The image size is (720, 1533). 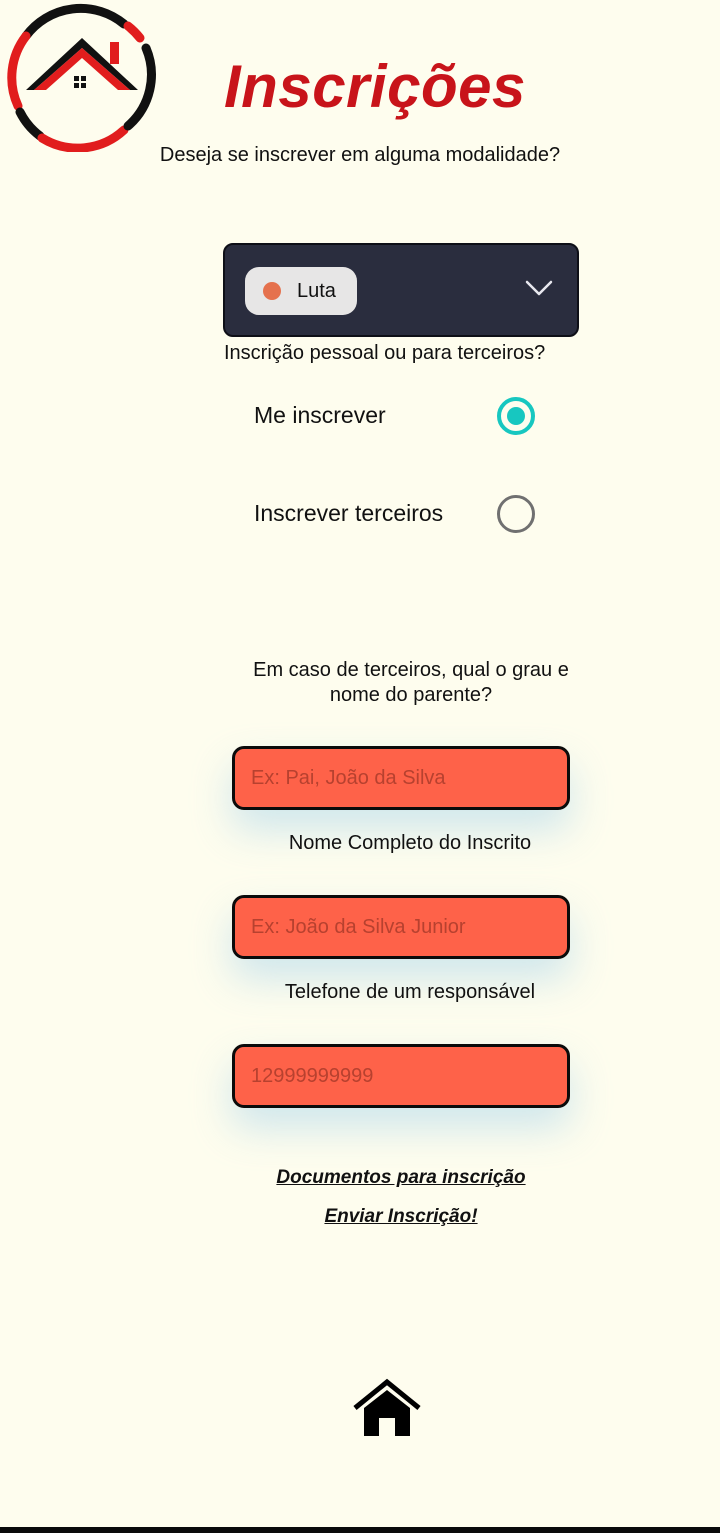 What do you see at coordinates (410, 992) in the screenshot?
I see `phone-caption: Telefone de um responsável` at bounding box center [410, 992].